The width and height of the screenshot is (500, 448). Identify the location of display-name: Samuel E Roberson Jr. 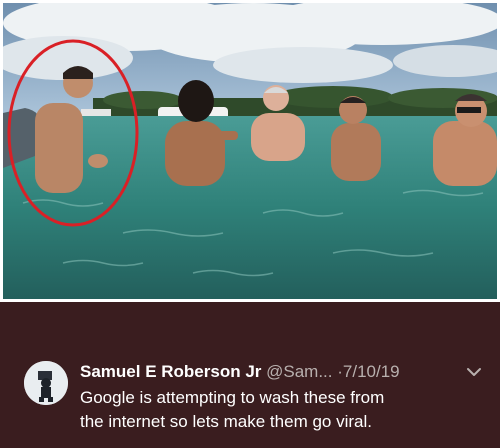
(170, 371).